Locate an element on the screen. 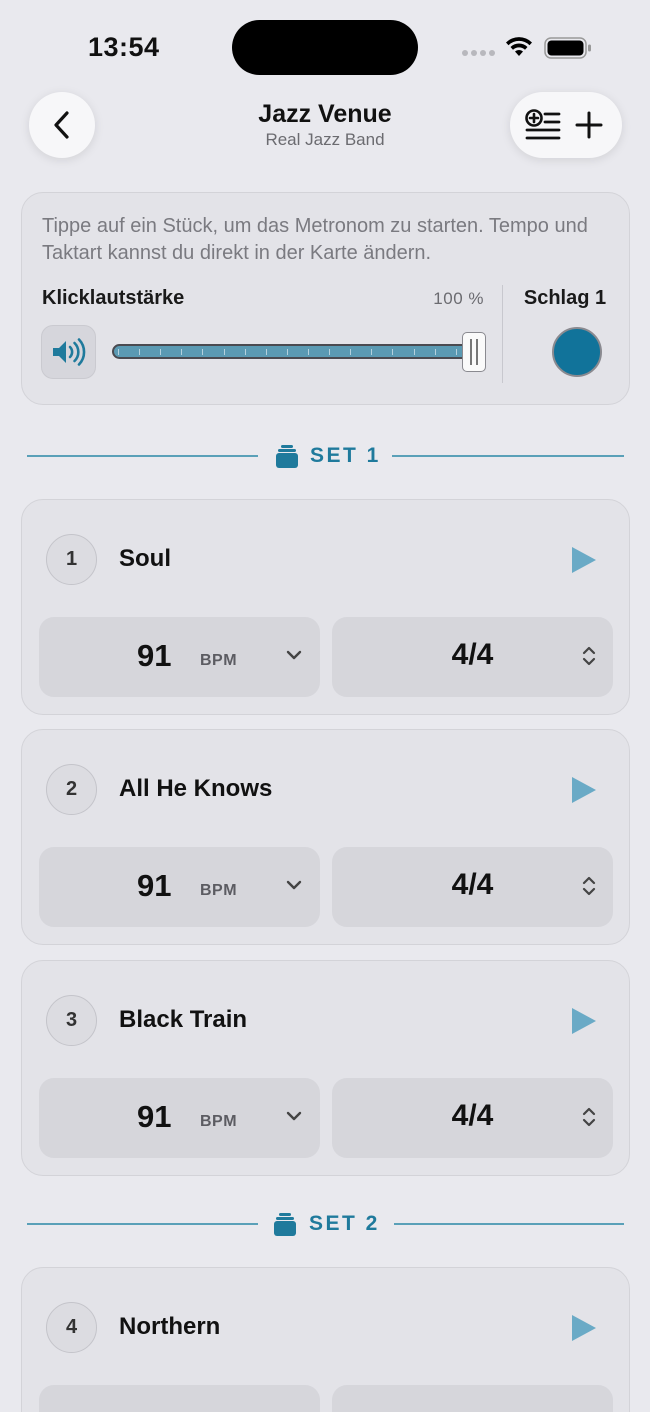  add-to-list-button is located at coordinates (543, 125).